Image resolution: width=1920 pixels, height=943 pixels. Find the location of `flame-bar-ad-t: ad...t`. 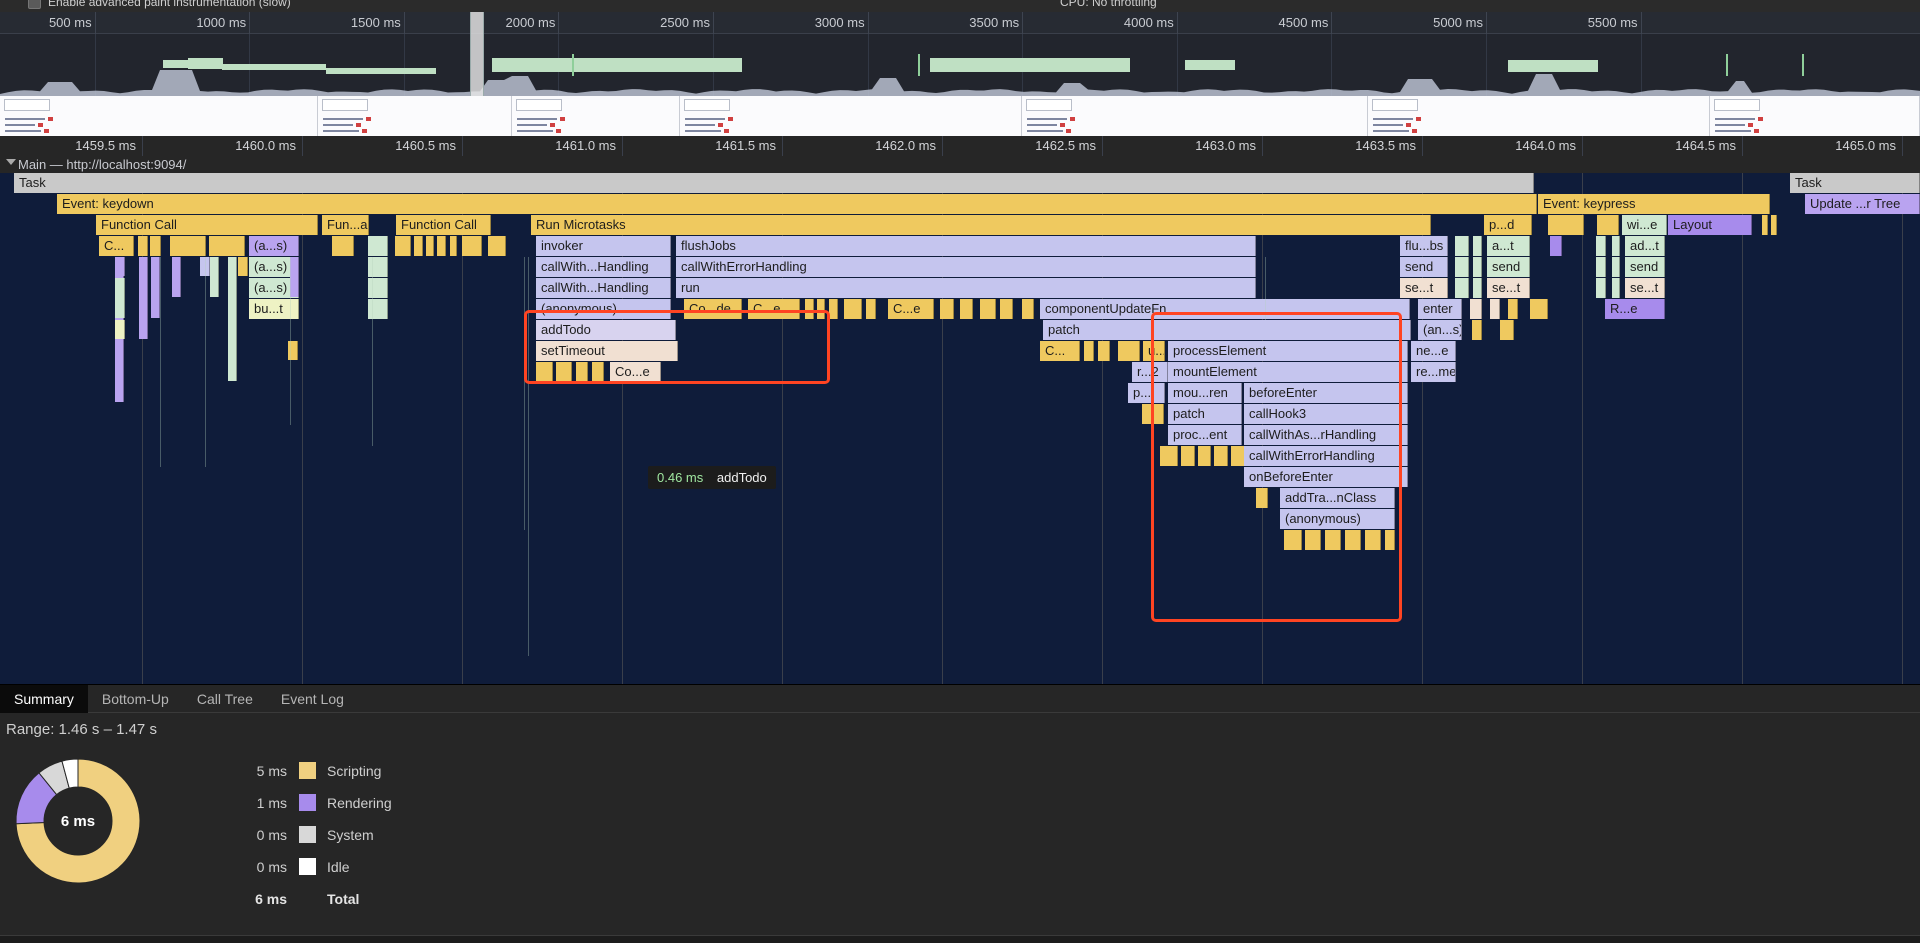

flame-bar-ad-t: ad...t is located at coordinates (1645, 246).